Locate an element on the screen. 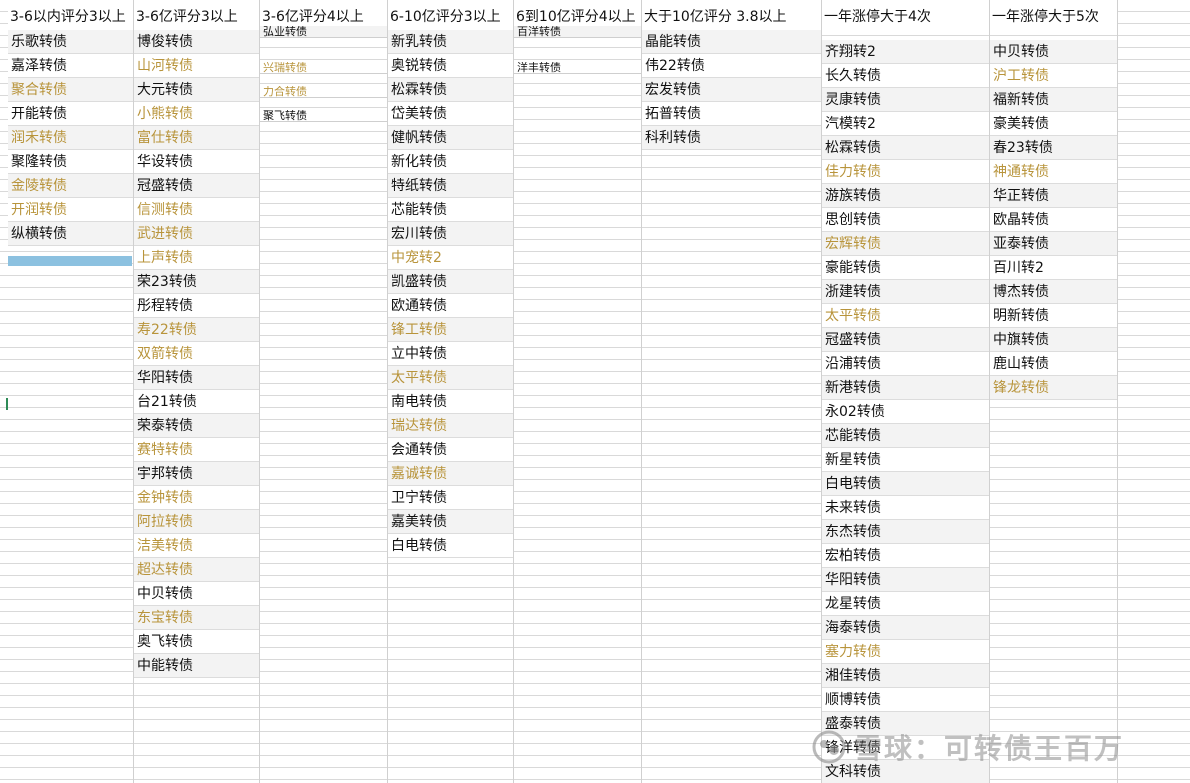 Image resolution: width=1190 pixels, height=783 pixels. table-cell: 凯盛转债 is located at coordinates (450, 282).